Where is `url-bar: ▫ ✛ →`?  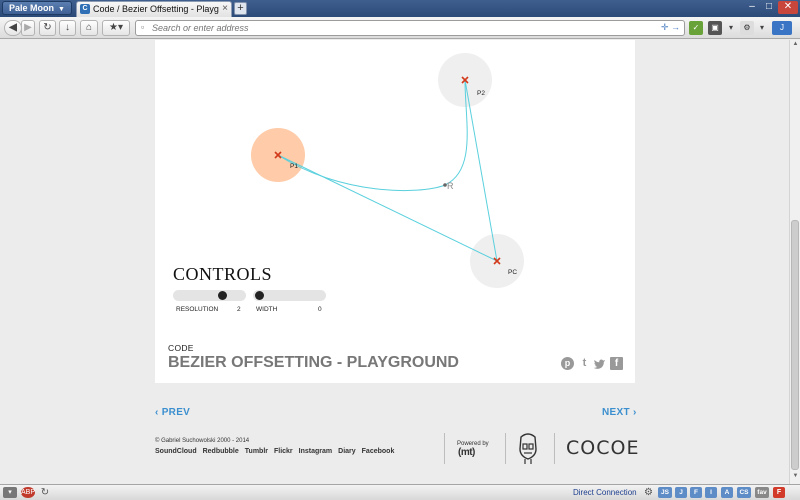
url-bar: ▫ ✛ → is located at coordinates (410, 28).